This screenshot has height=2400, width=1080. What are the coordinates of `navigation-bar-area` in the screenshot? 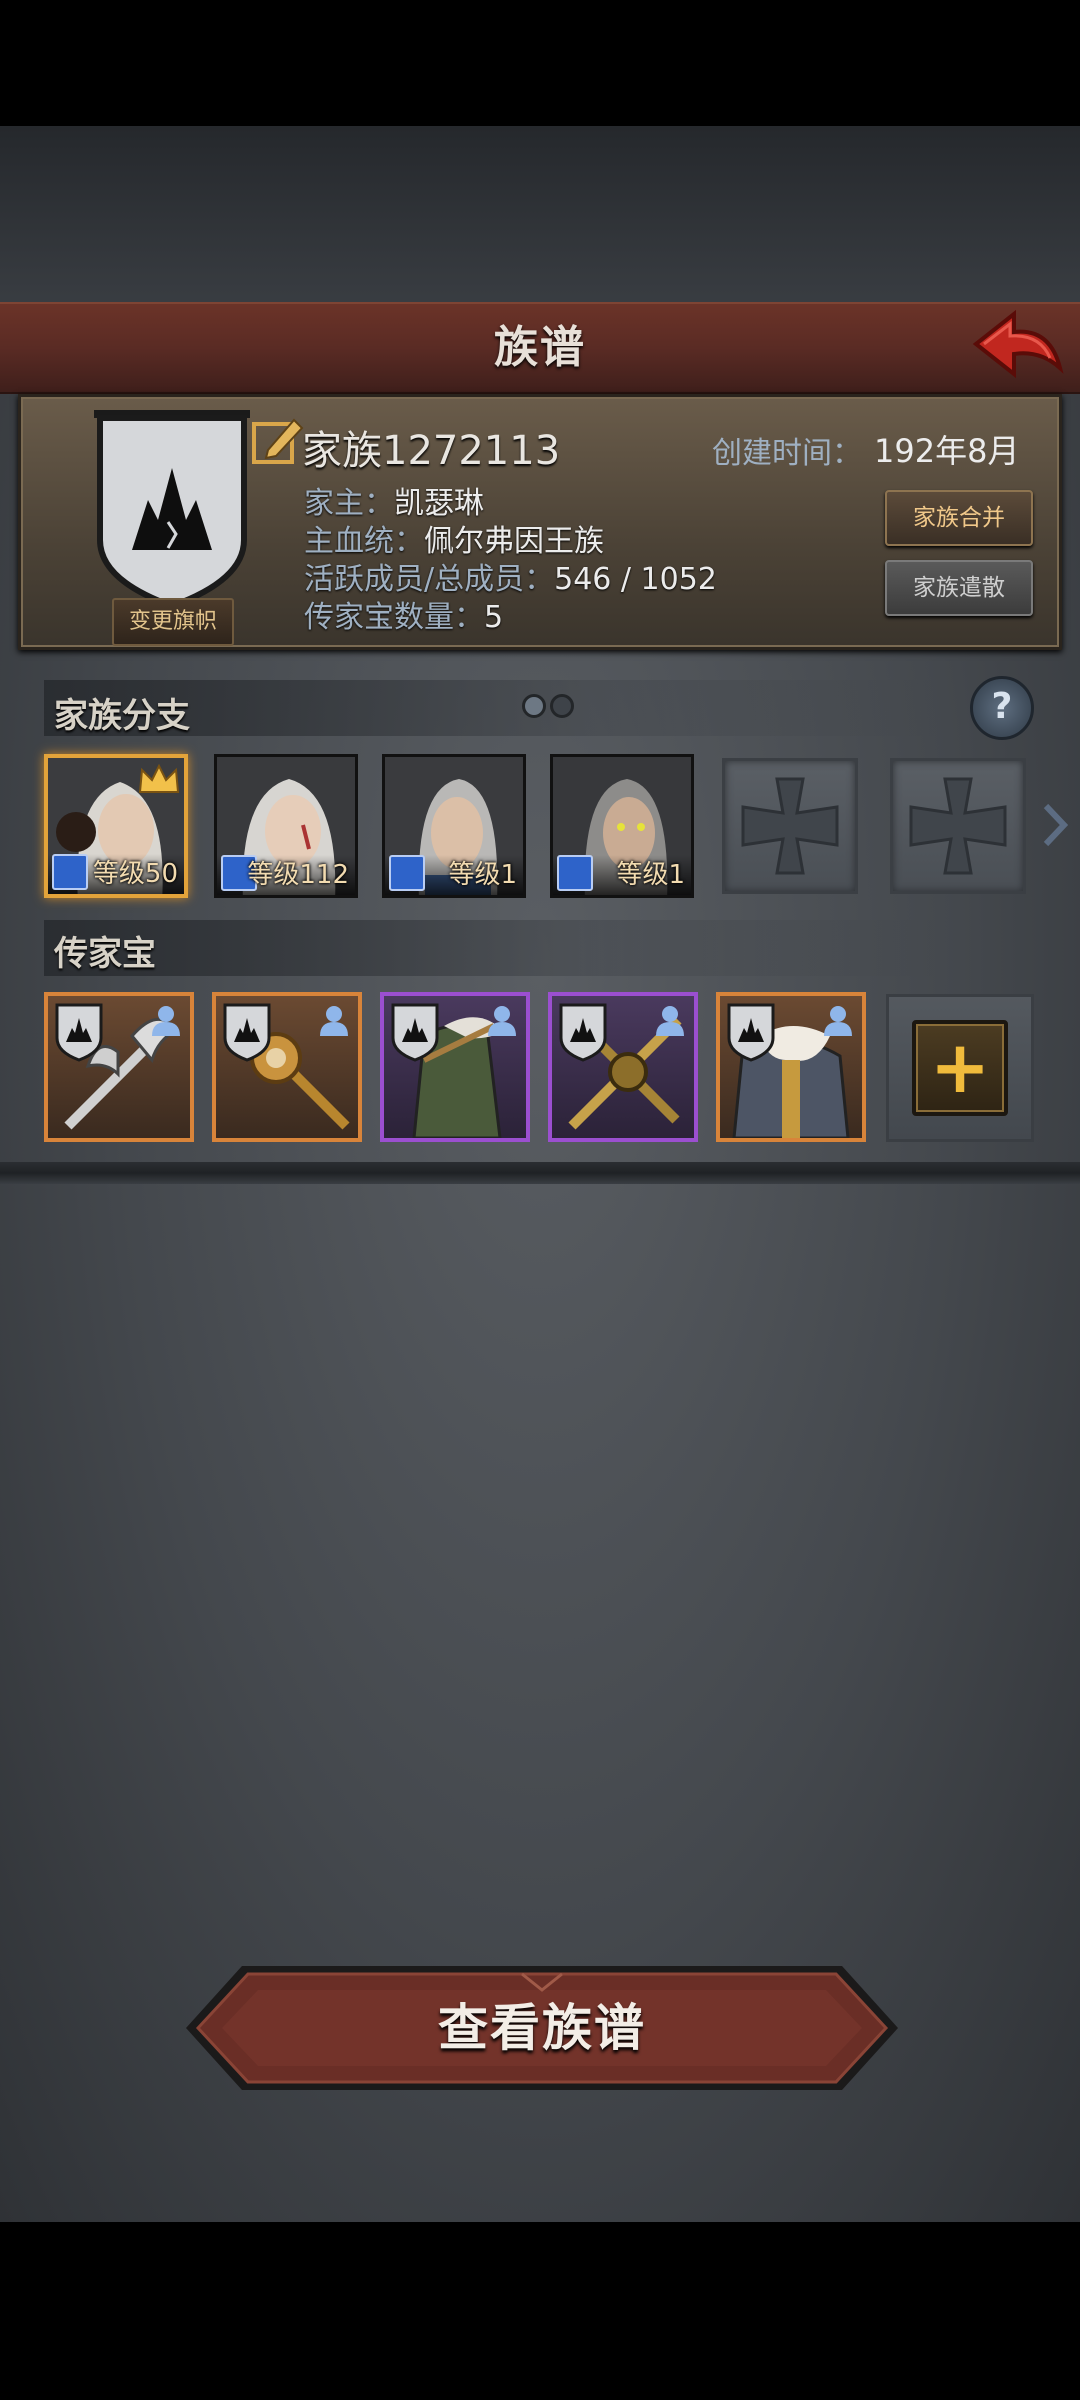 It's located at (540, 2311).